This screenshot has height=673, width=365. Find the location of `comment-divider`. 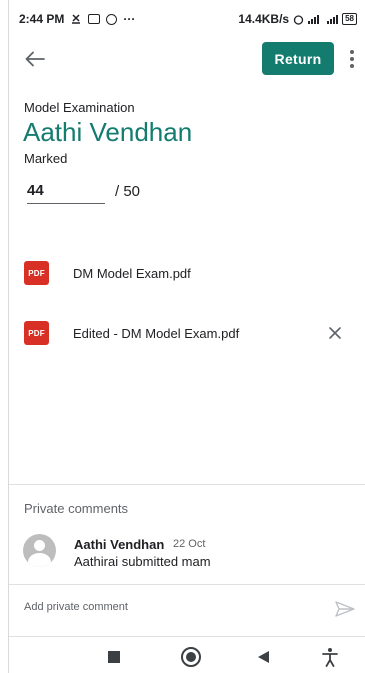

comment-divider is located at coordinates (187, 584).